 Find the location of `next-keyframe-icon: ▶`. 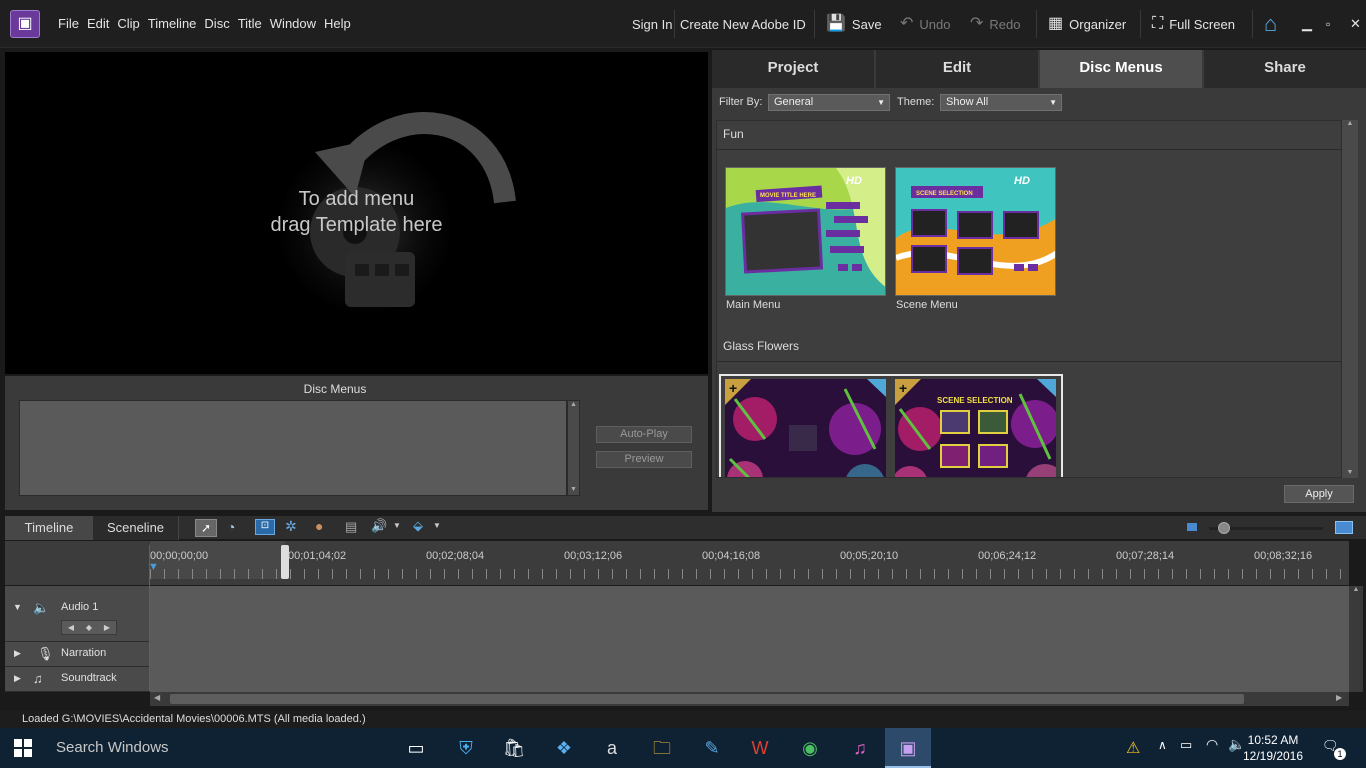

next-keyframe-icon: ▶ is located at coordinates (107, 627).